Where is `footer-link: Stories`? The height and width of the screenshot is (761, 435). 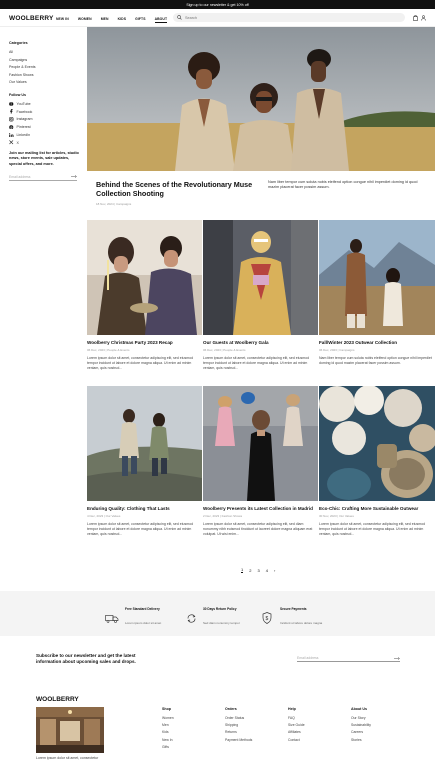 footer-link: Stories is located at coordinates (361, 740).